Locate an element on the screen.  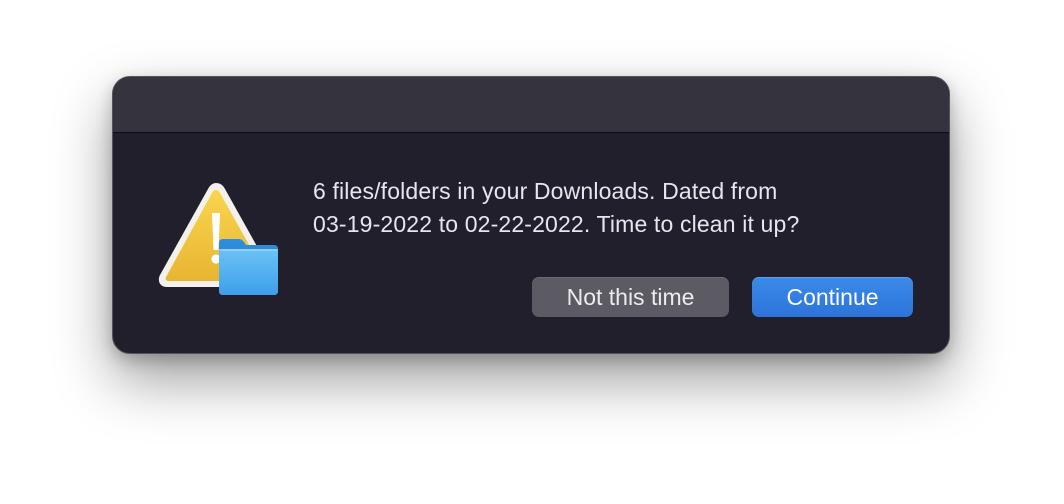
continue-button: Continue is located at coordinates (832, 297).